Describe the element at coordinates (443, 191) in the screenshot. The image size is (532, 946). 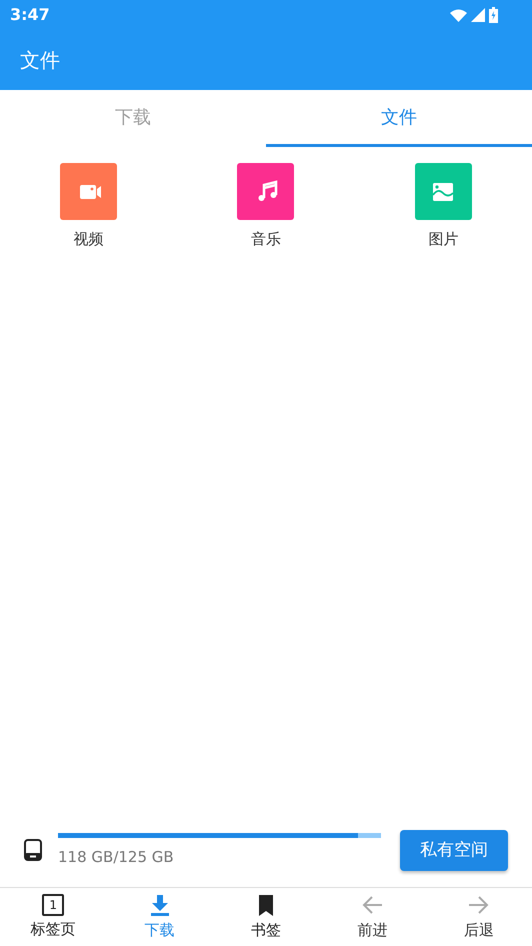
I see `image-icon` at that location.